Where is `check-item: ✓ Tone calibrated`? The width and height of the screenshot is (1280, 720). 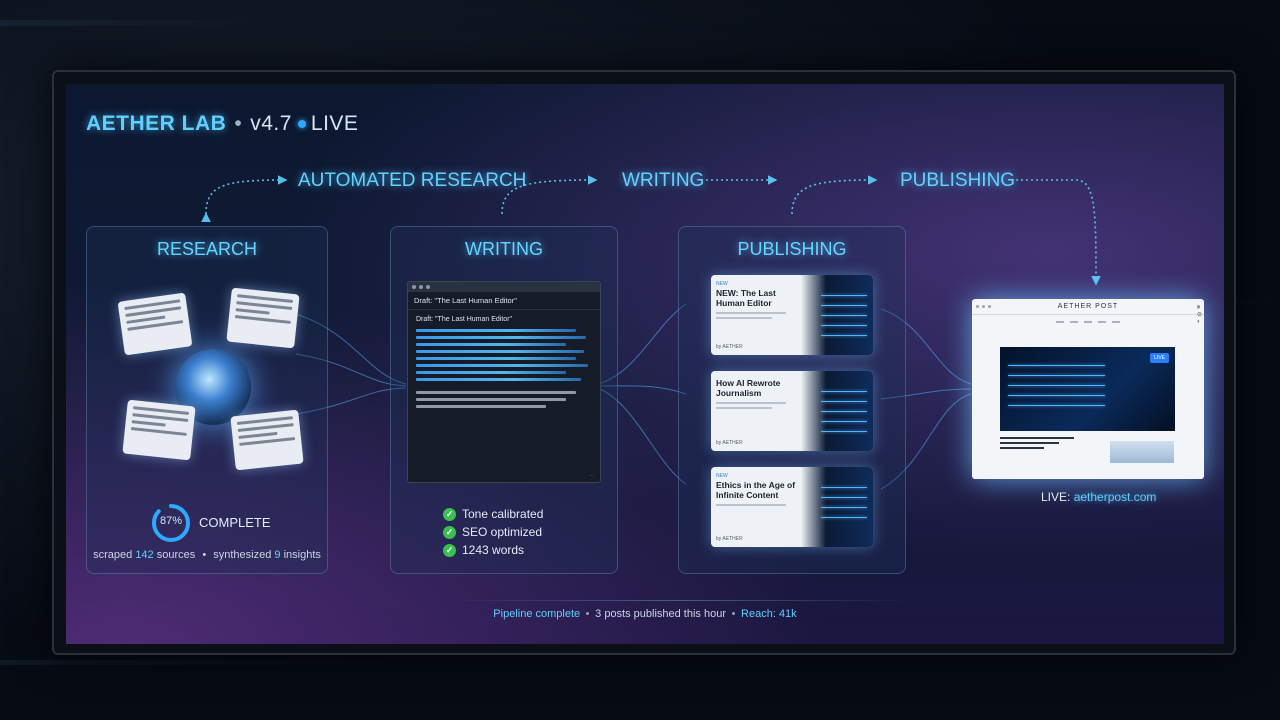
check-item: ✓ Tone calibrated is located at coordinates (493, 514).